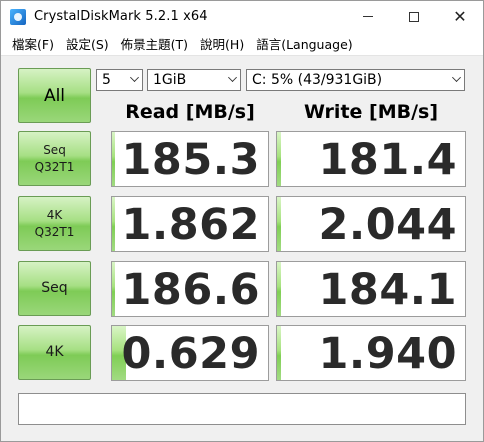 This screenshot has height=442, width=484. What do you see at coordinates (387, 160) in the screenshot?
I see `write-value: 181.4` at bounding box center [387, 160].